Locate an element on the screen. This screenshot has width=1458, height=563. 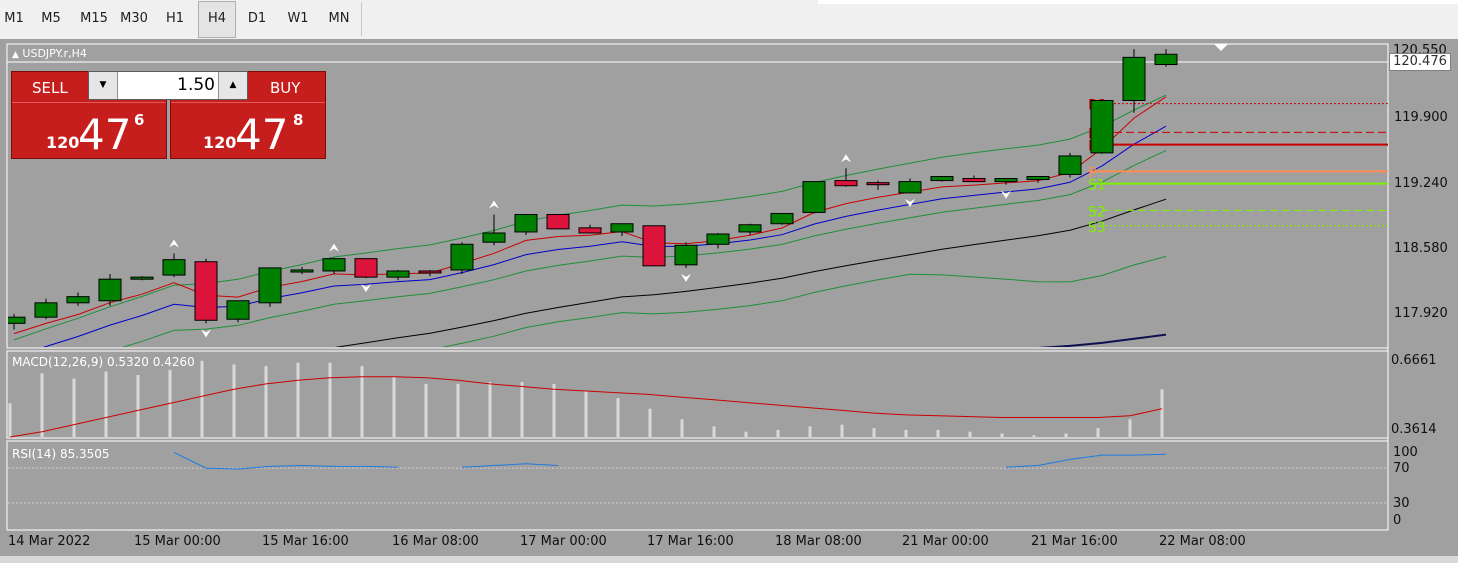
buy-divider is located at coordinates (248, 102).